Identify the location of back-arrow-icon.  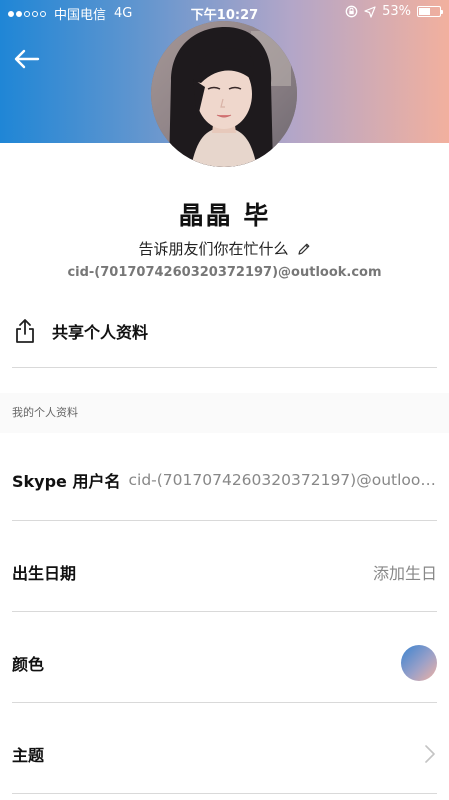
(27, 59).